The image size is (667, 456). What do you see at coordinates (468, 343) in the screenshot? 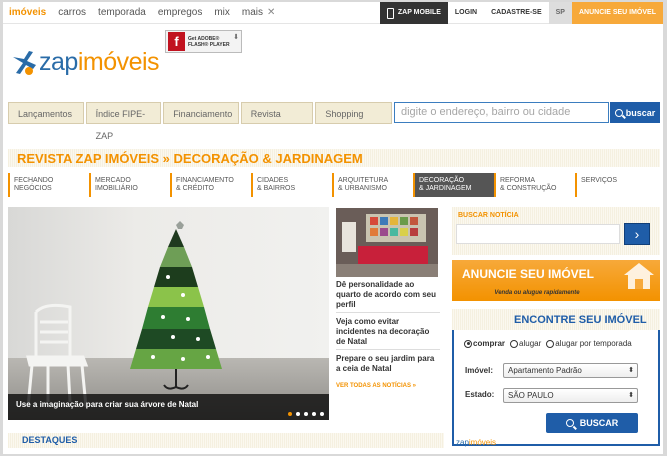
I see `radio-selected-icon` at bounding box center [468, 343].